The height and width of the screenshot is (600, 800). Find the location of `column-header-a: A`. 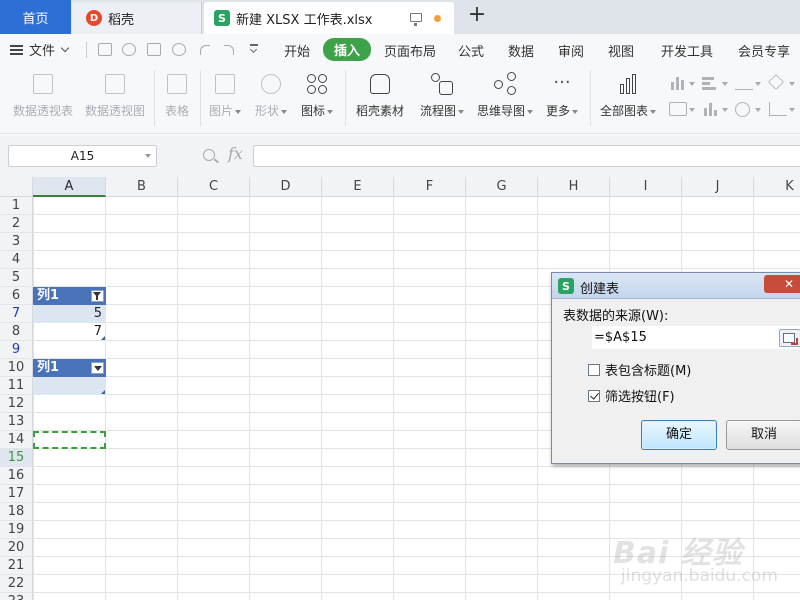

column-header-a: A is located at coordinates (69, 187).